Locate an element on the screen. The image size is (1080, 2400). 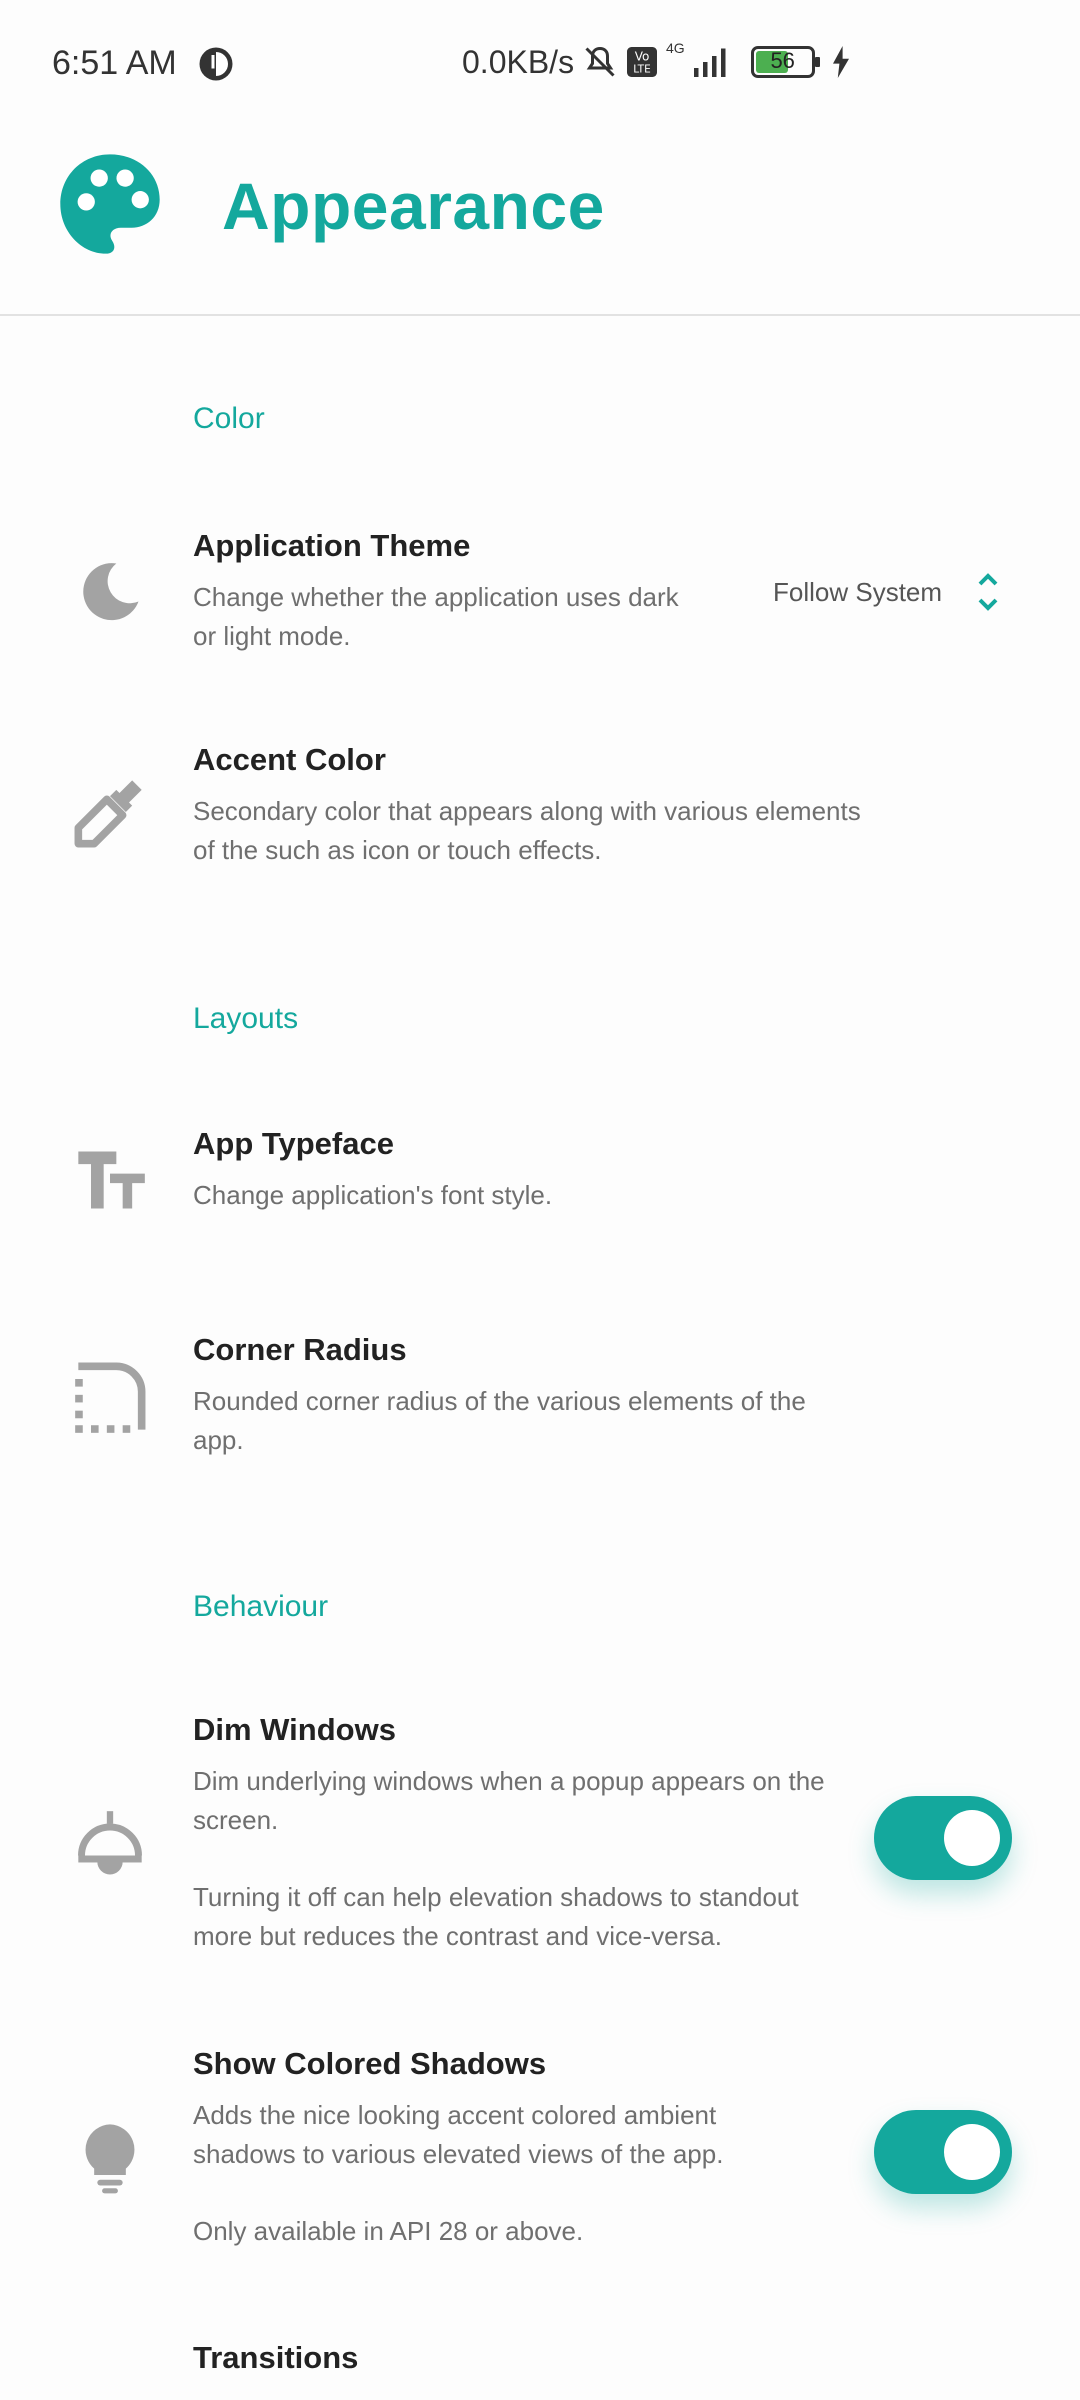
battery-icon: 56 is located at coordinates (785, 62).